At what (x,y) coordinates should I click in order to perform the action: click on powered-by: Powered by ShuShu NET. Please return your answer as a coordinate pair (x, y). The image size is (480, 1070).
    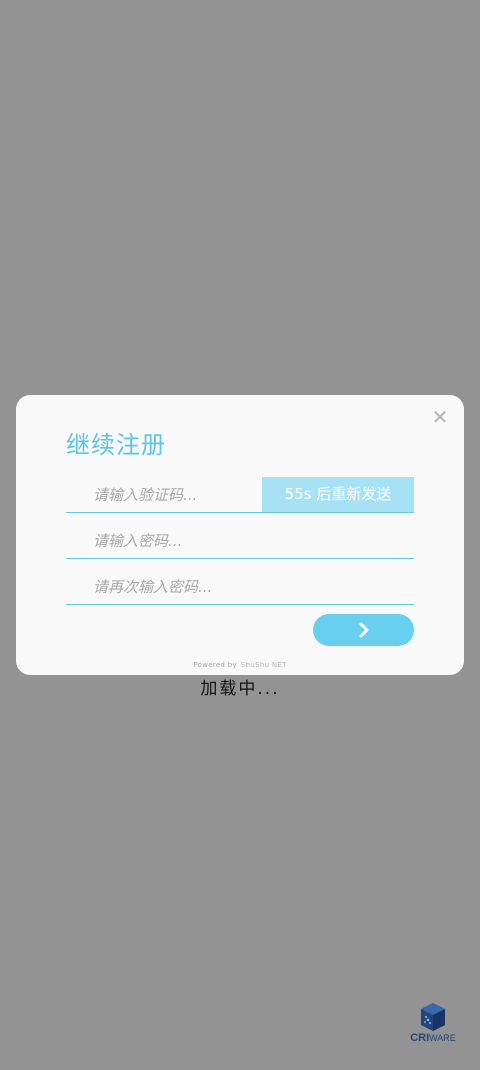
    Looking at the image, I should click on (240, 665).